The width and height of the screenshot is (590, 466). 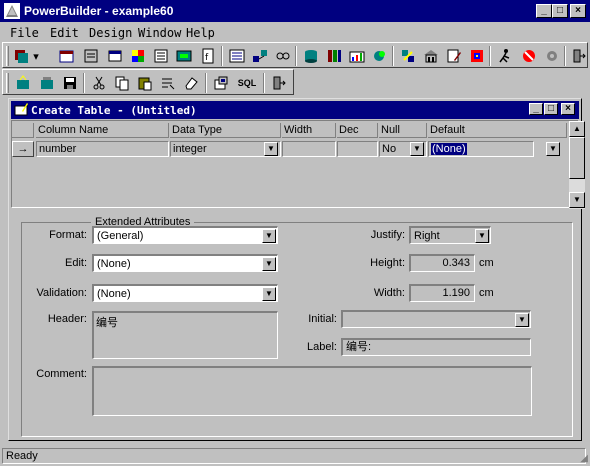 I want to click on browser-icon, so click(x=408, y=56).